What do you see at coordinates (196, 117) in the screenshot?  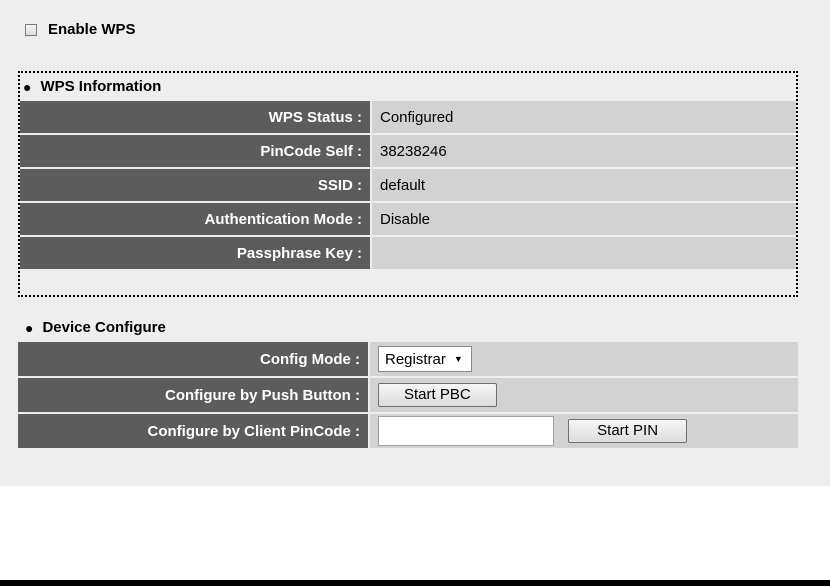 I see `wps-status-label: WPS Status :` at bounding box center [196, 117].